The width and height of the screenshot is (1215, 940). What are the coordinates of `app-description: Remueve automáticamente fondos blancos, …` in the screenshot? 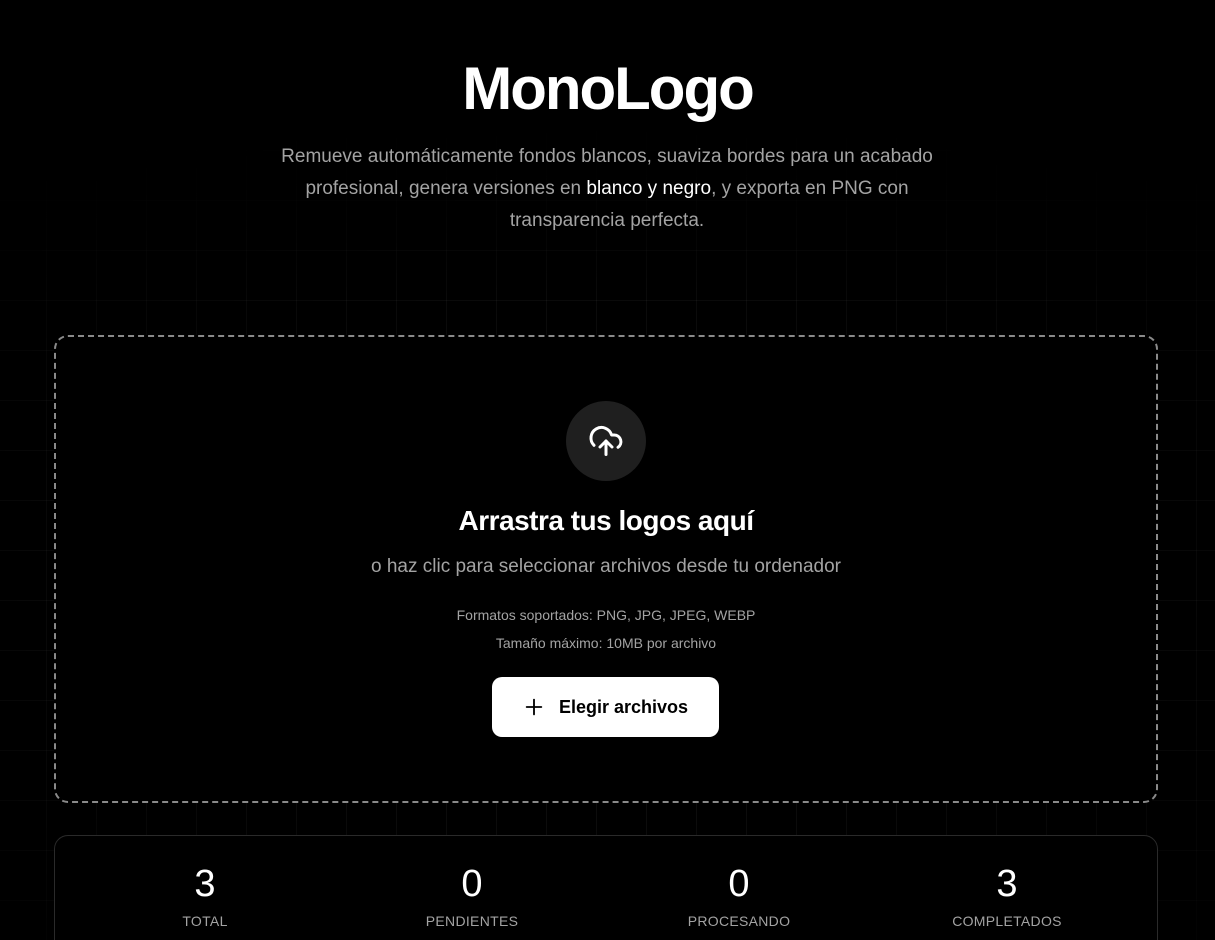 It's located at (607, 189).